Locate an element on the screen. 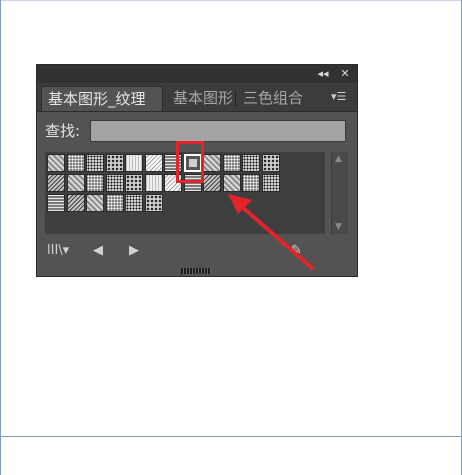 Image resolution: width=462 pixels, height=475 pixels. annotation-arrow-icon is located at coordinates (271, 232).